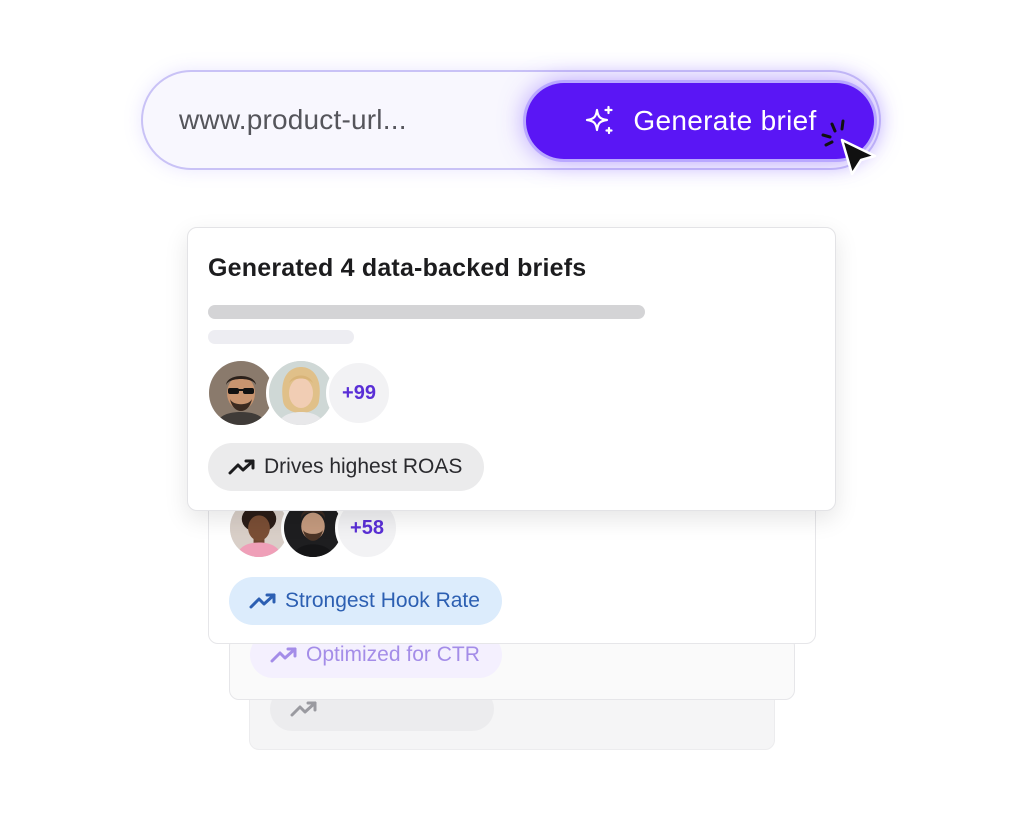  What do you see at coordinates (512, 666) in the screenshot?
I see `brief-card-3: Optimized for CTR` at bounding box center [512, 666].